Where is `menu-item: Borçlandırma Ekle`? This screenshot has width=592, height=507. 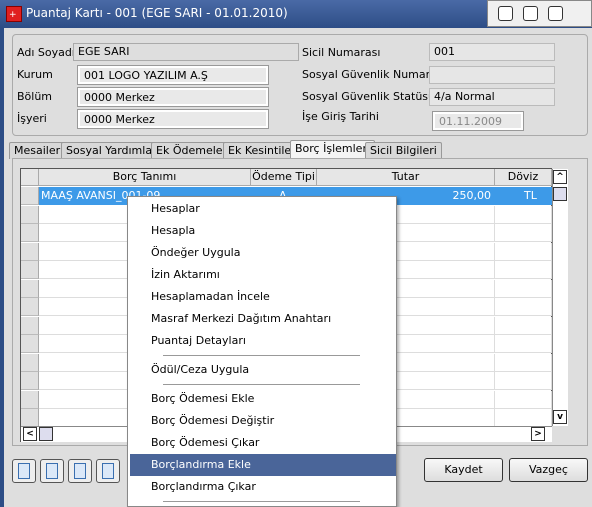 menu-item: Borçlandırma Ekle is located at coordinates (263, 465).